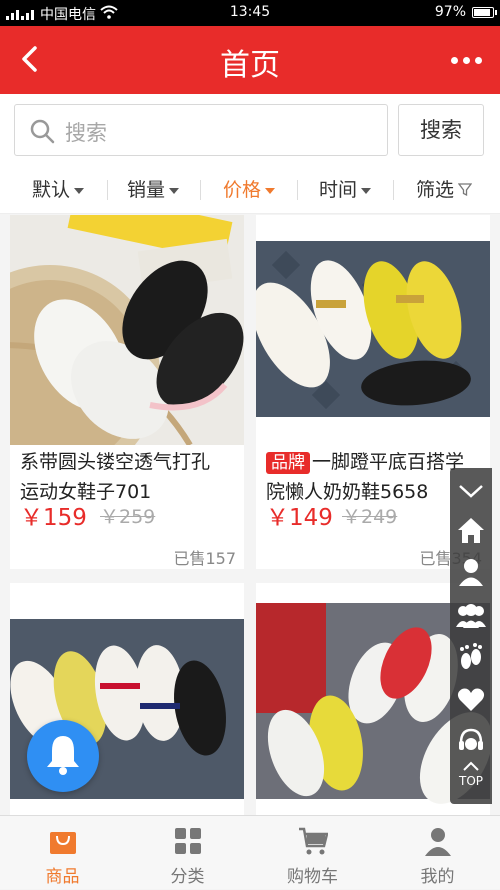 The height and width of the screenshot is (890, 500). I want to click on floating-toolbar: TOP, so click(471, 636).